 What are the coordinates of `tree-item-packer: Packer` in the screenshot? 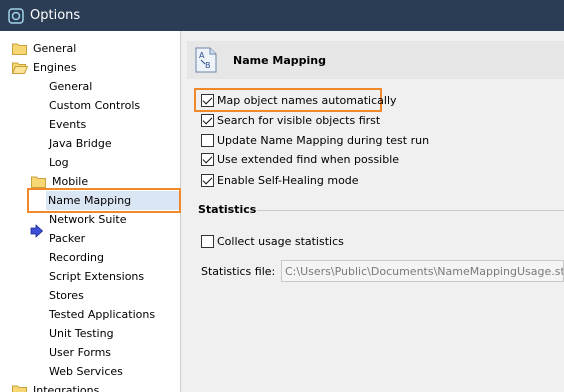 It's located at (67, 238).